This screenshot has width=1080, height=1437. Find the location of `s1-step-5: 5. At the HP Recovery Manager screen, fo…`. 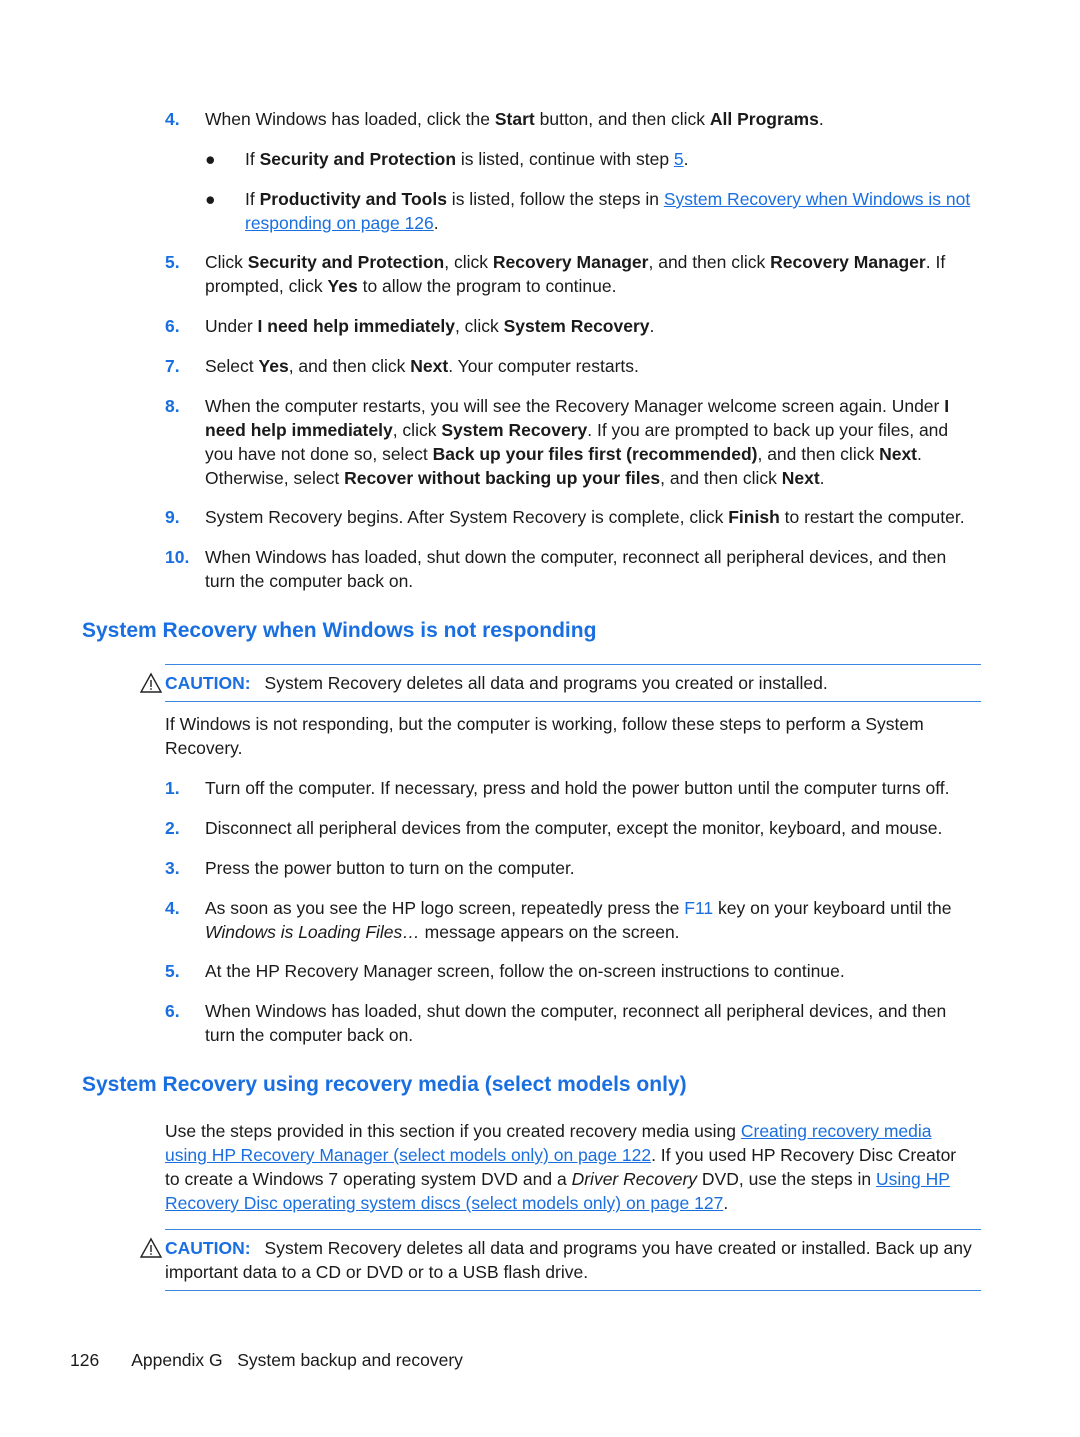

s1-step-5: 5. At the HP Recovery Manager screen, fo… is located at coordinates (570, 971).